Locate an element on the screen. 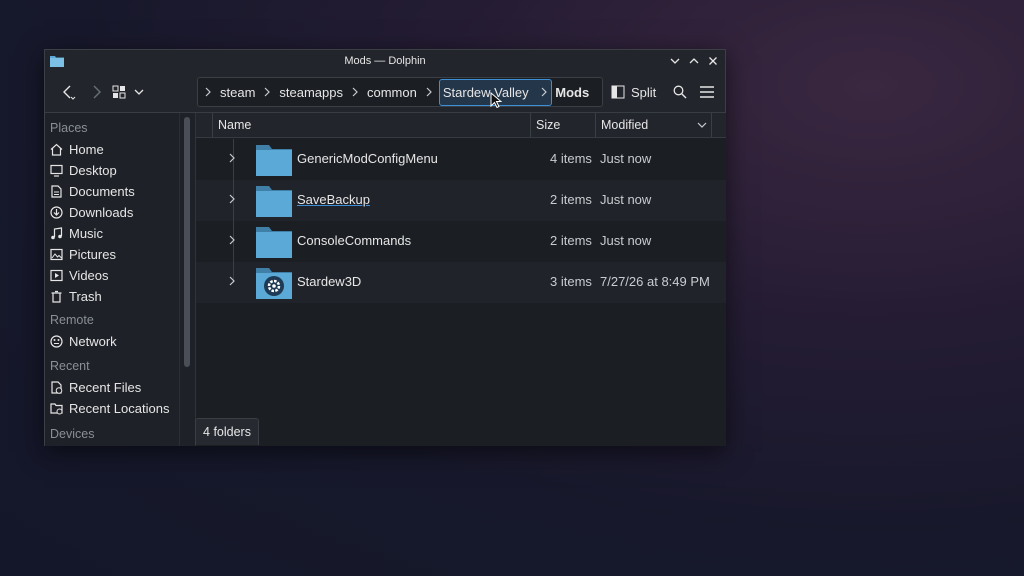 Image resolution: width=1024 pixels, height=576 pixels. minimize-button is located at coordinates (674, 60).